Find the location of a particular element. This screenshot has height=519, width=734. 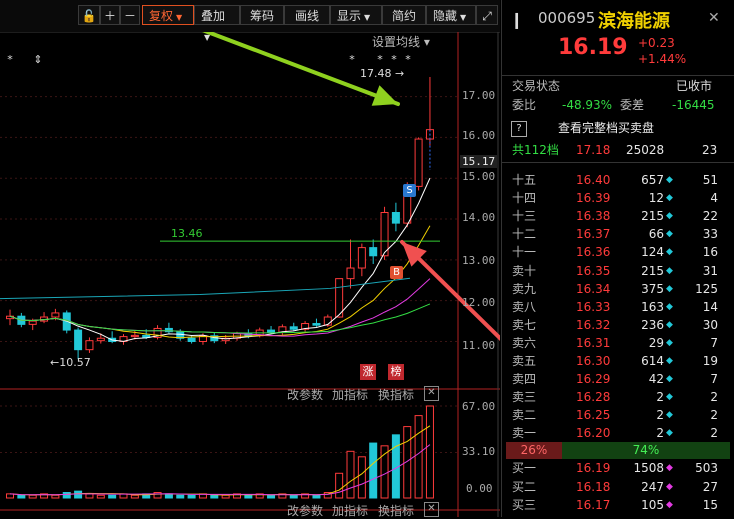

lock-icon: 🔓 is located at coordinates (89, 15).